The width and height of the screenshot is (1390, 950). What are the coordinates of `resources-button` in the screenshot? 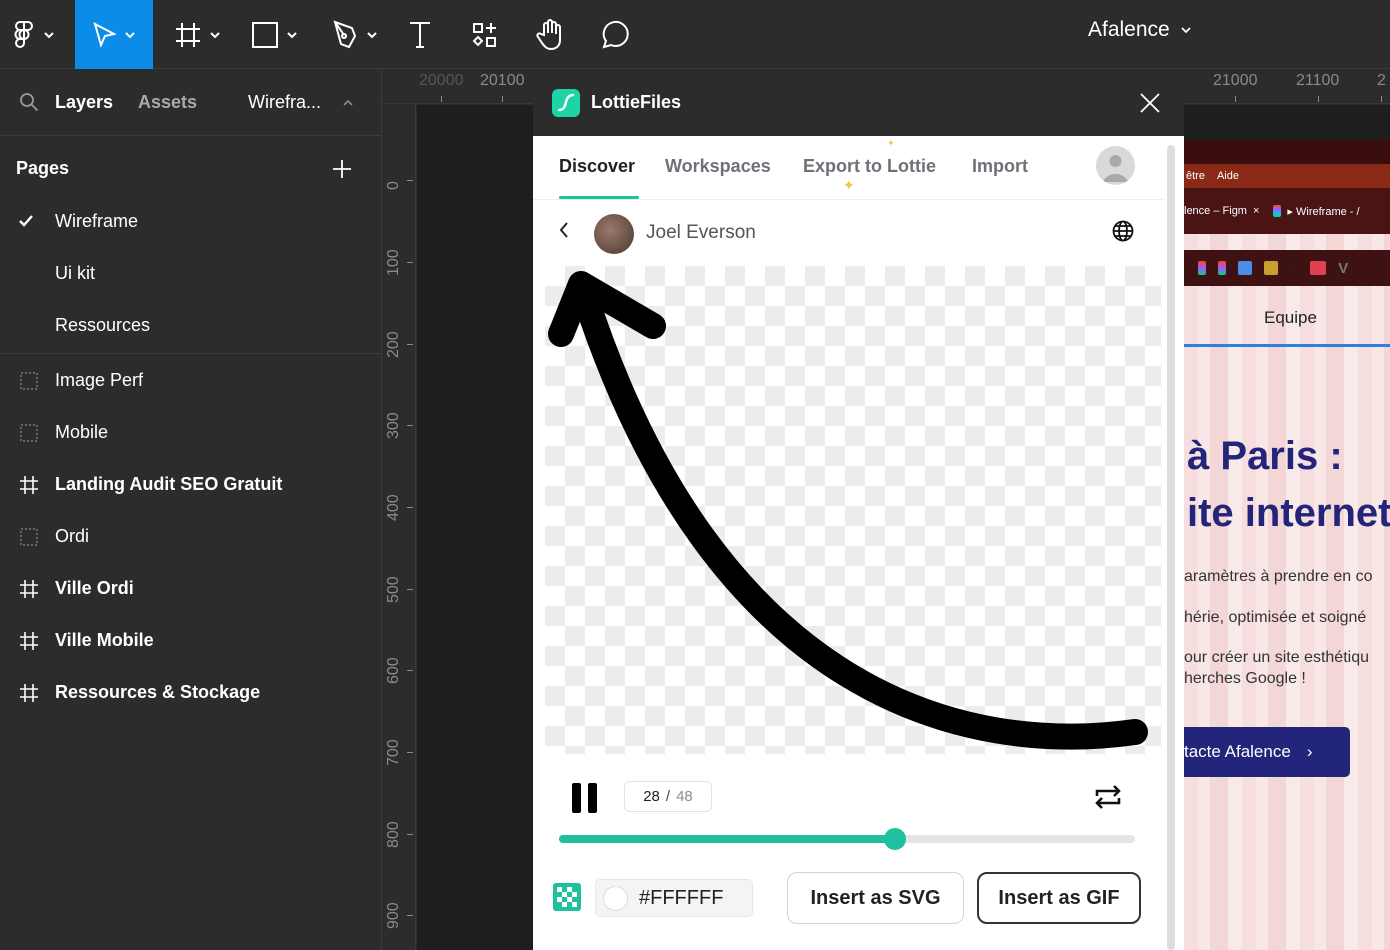 It's located at (485, 34).